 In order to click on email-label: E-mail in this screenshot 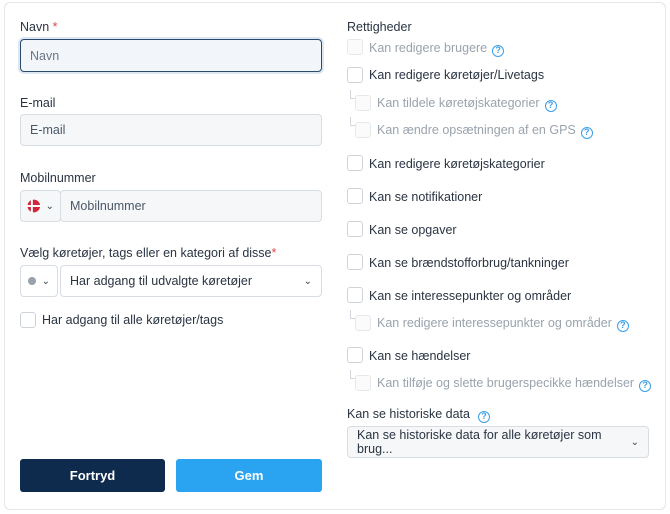, I will do `click(38, 103)`.